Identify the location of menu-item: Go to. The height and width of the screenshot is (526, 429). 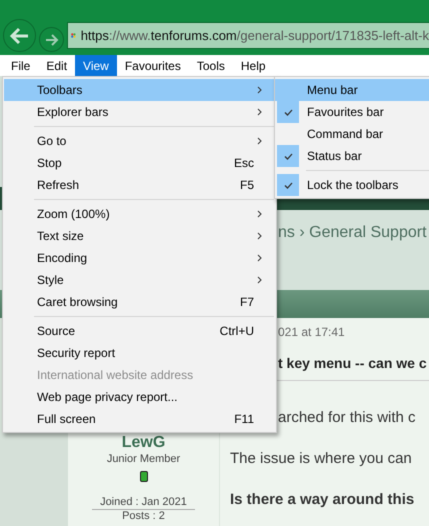
(139, 141).